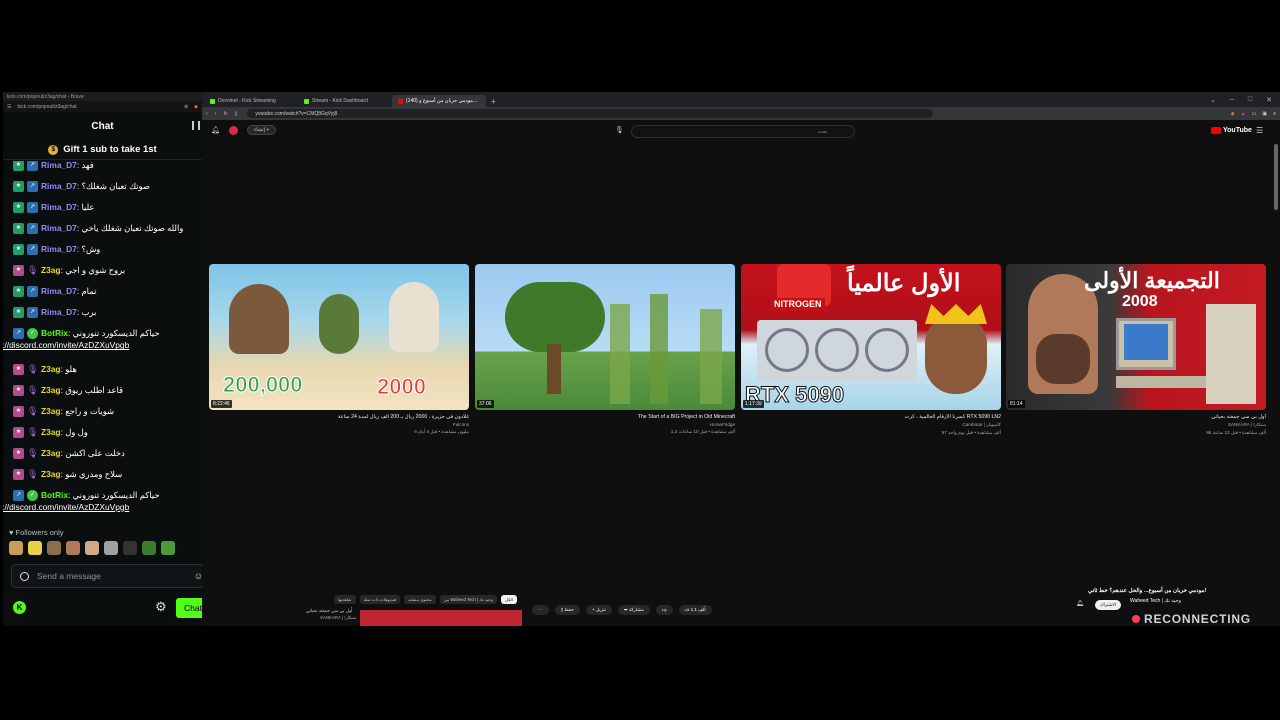  Describe the element at coordinates (1231, 130) in the screenshot. I see `youtube-logo: YouTube` at that location.